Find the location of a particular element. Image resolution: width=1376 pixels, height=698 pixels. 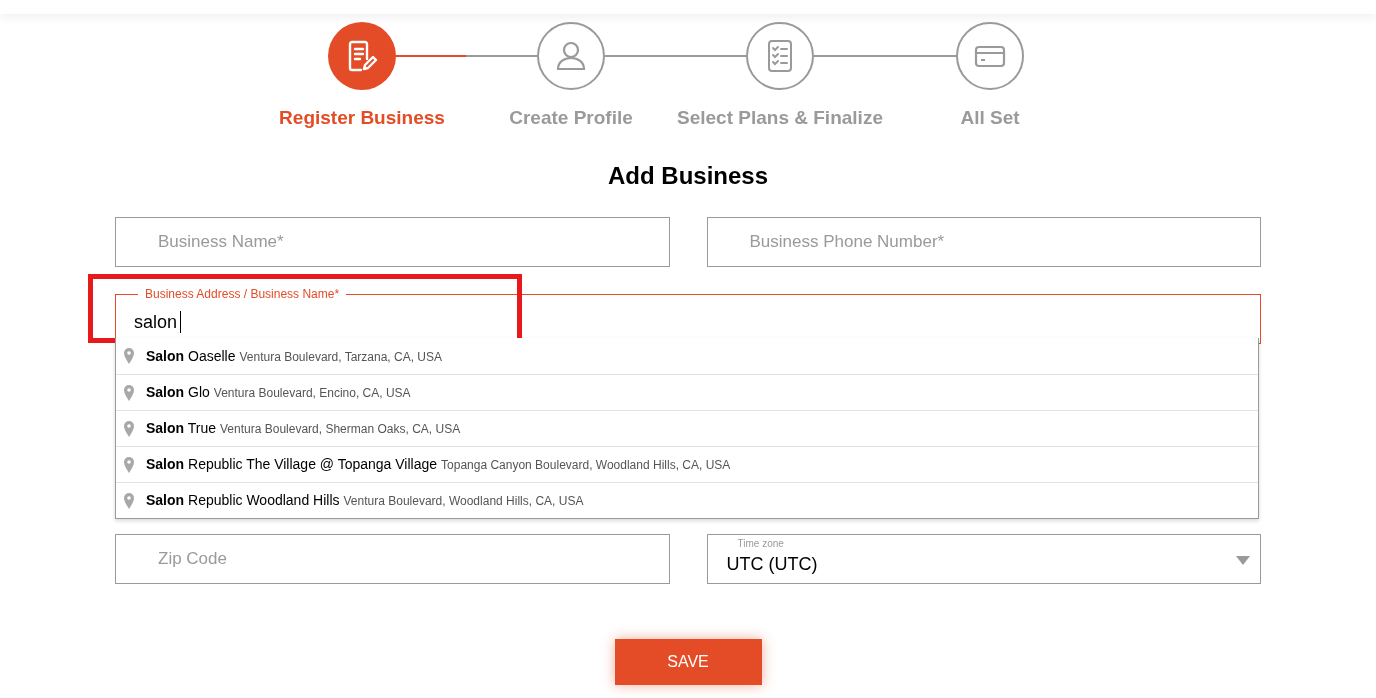

suggestion-item: Salon Glo Ventura Boulevard, Encino, CA, USA is located at coordinates (687, 392).